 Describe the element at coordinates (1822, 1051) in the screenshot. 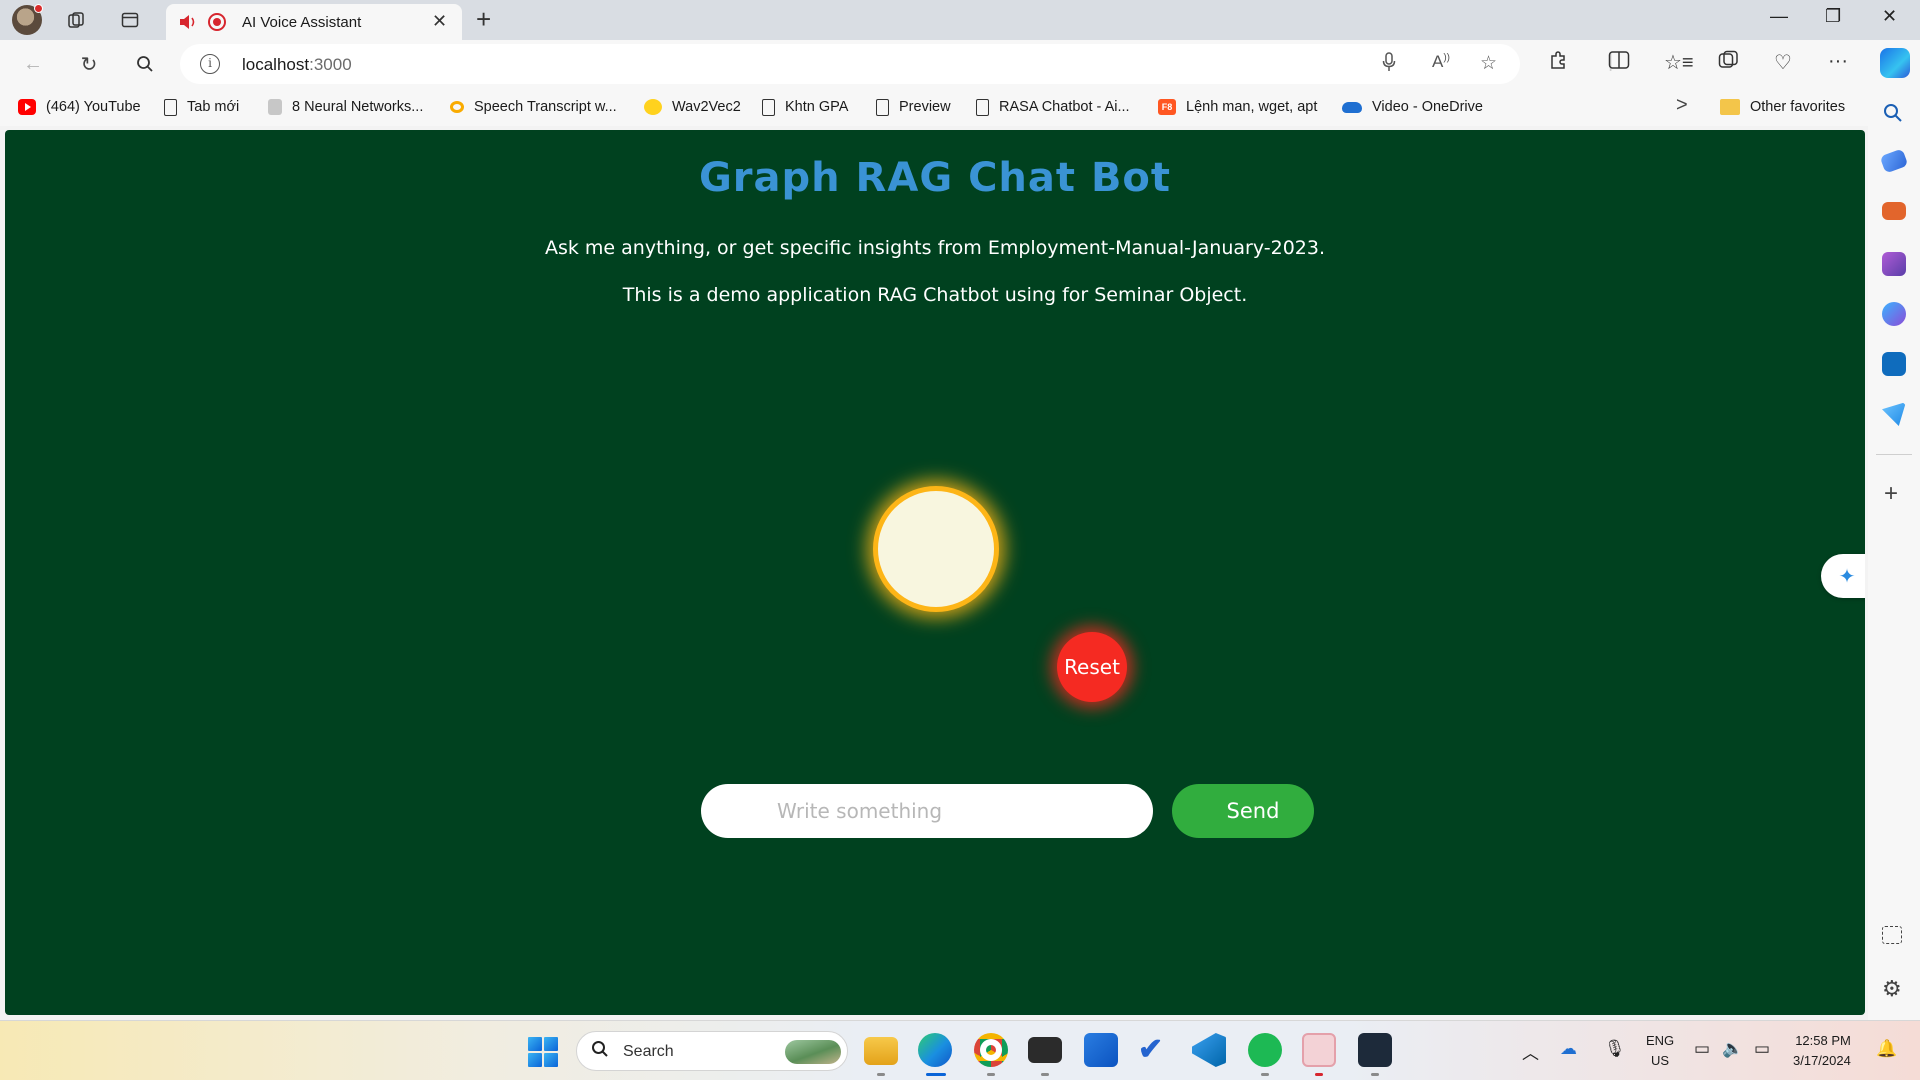

I see `clock: 12:58 PM 3/17/2024` at that location.